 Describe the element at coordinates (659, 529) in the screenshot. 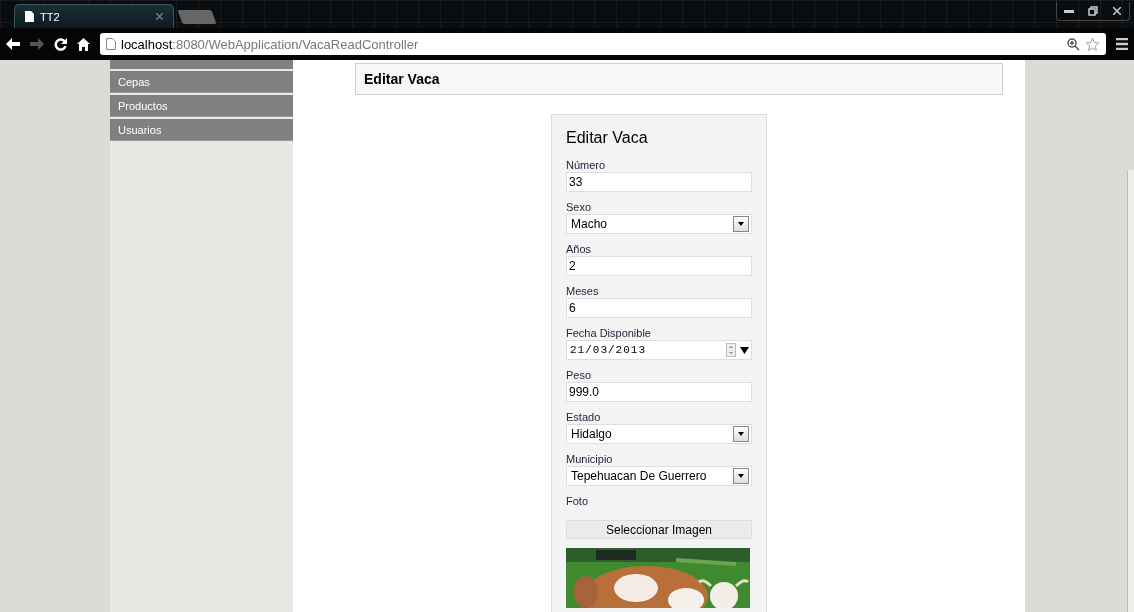

I see `select-image-button: Seleccionar Imagen` at that location.